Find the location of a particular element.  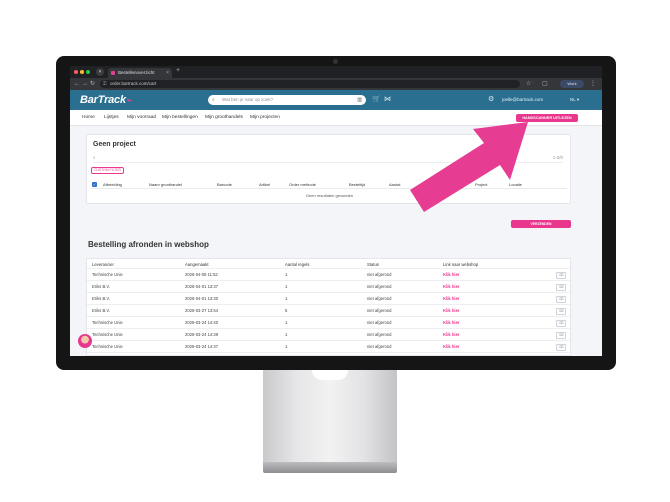

pink-arrow-annotation is located at coordinates (469, 167).